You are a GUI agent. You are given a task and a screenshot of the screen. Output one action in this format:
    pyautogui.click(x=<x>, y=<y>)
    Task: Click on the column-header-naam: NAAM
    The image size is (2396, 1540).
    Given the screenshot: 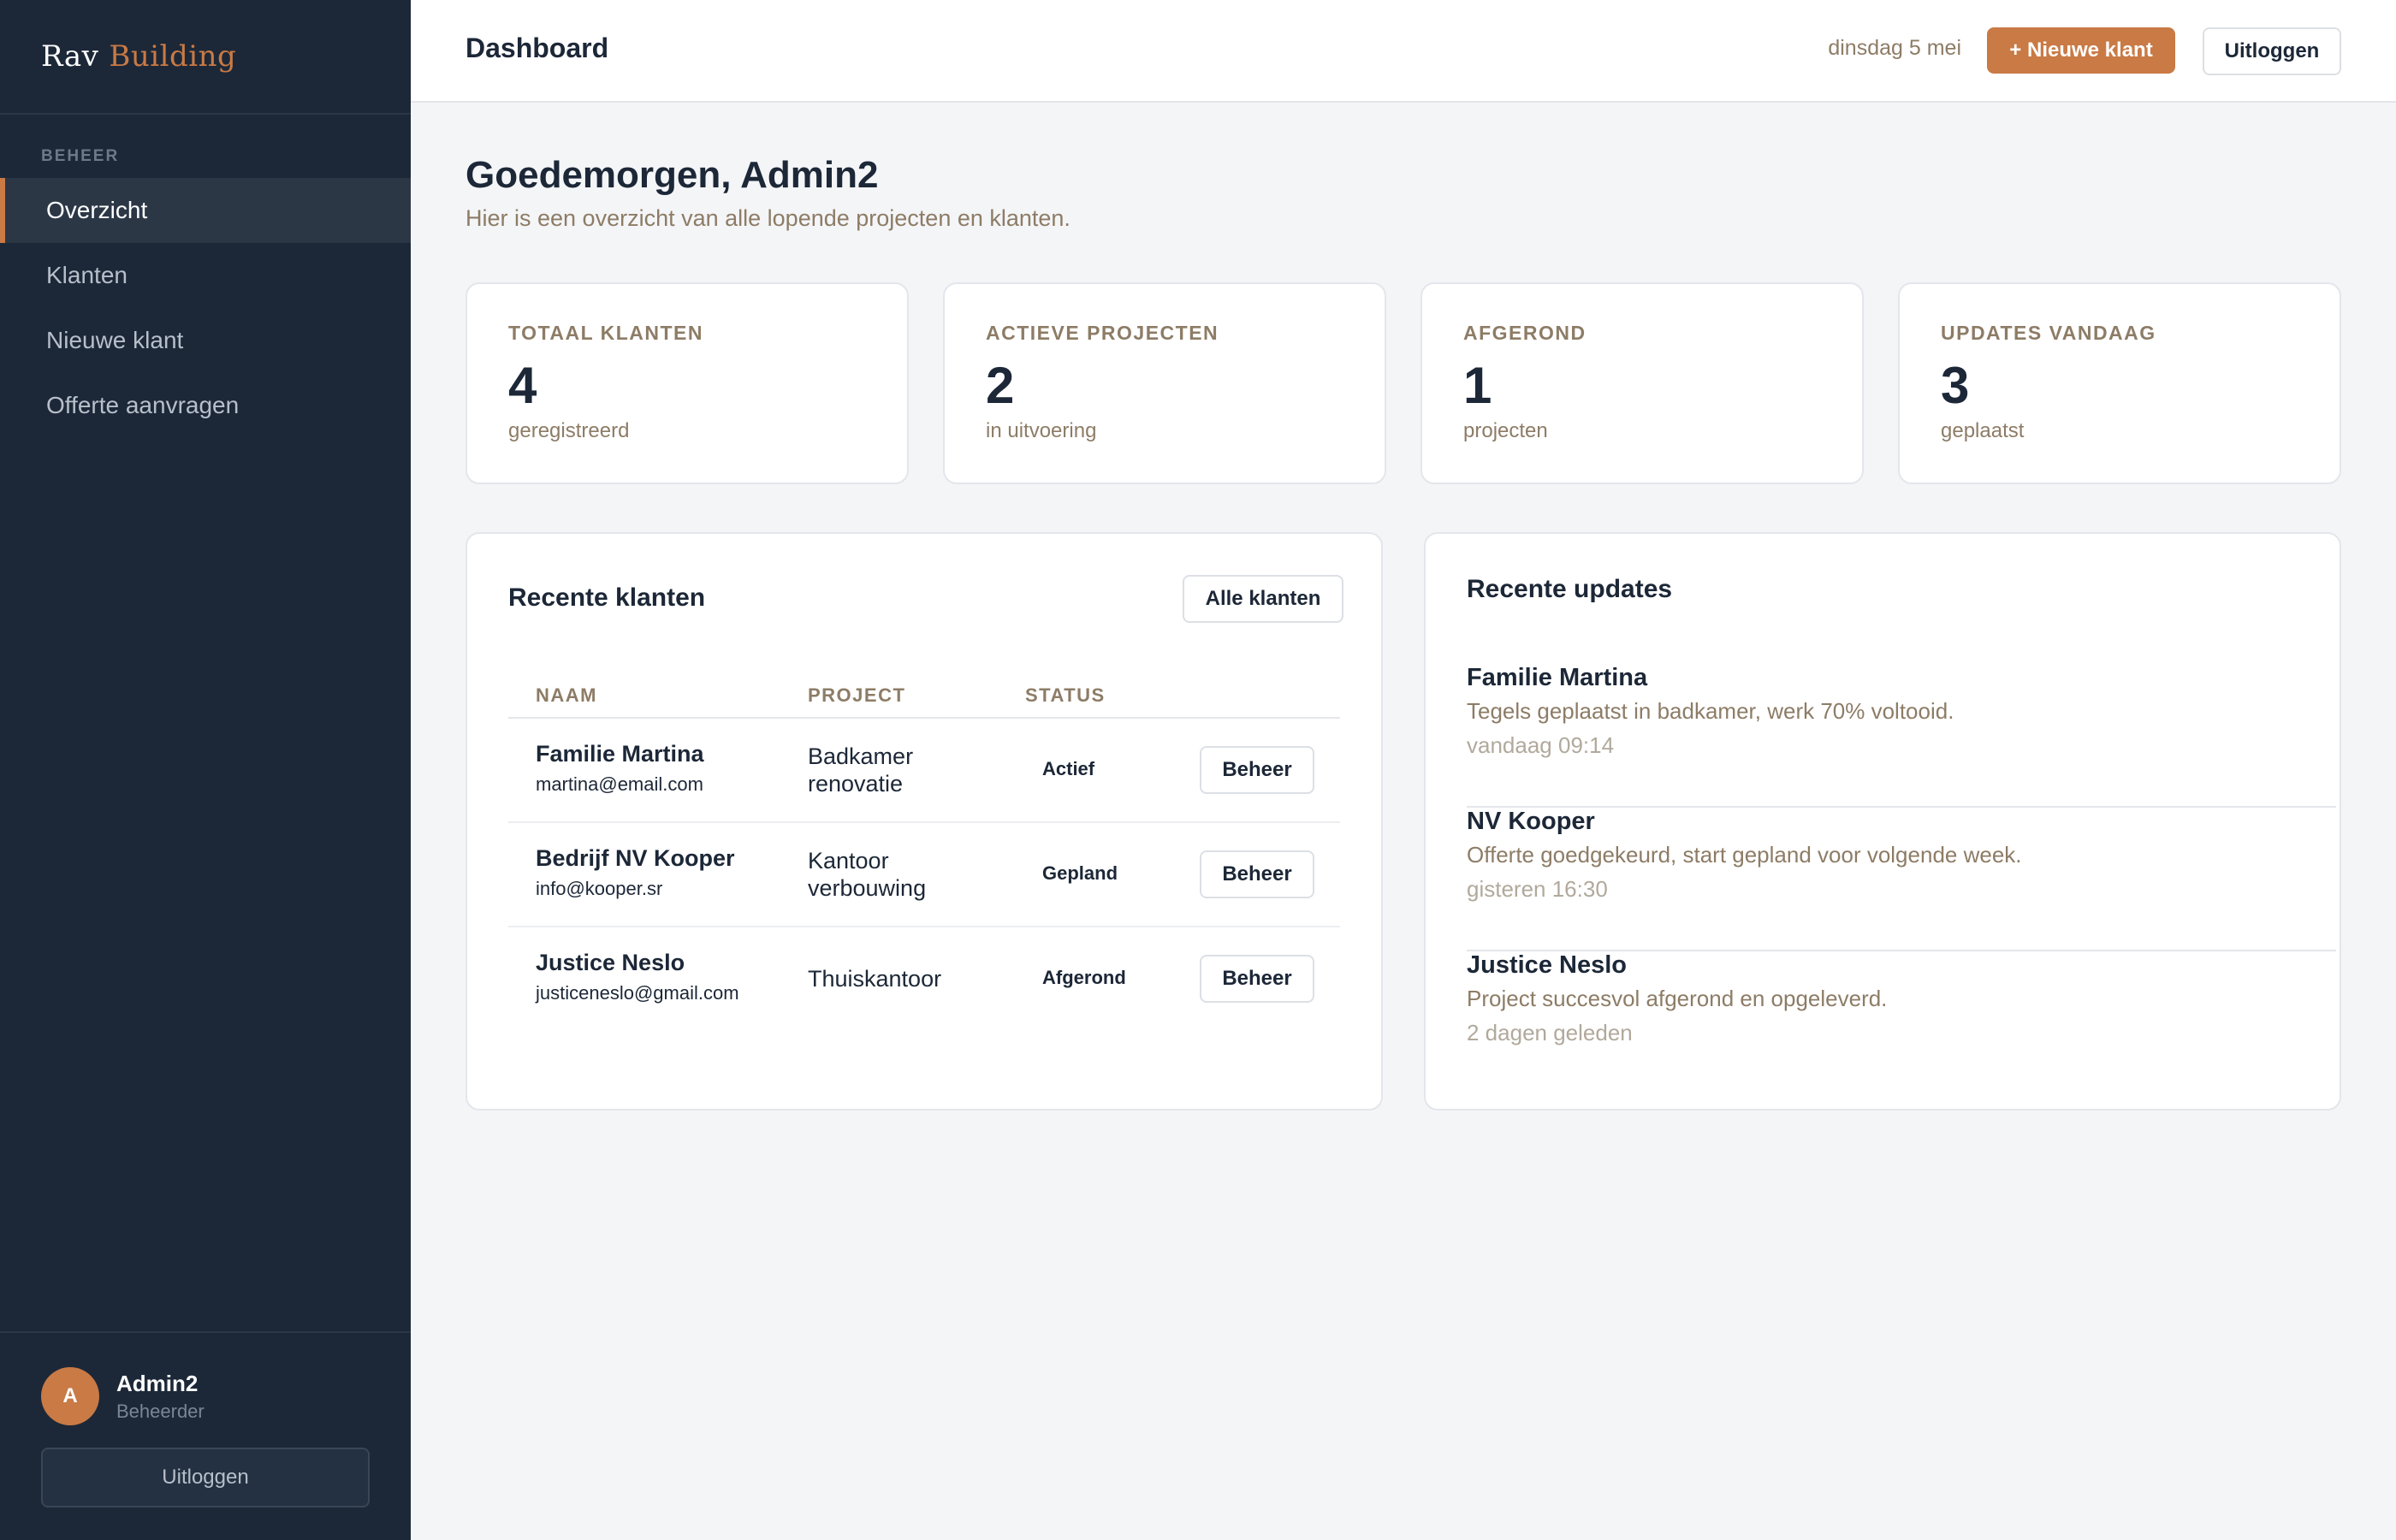 What is the action you would take?
    pyautogui.click(x=567, y=695)
    